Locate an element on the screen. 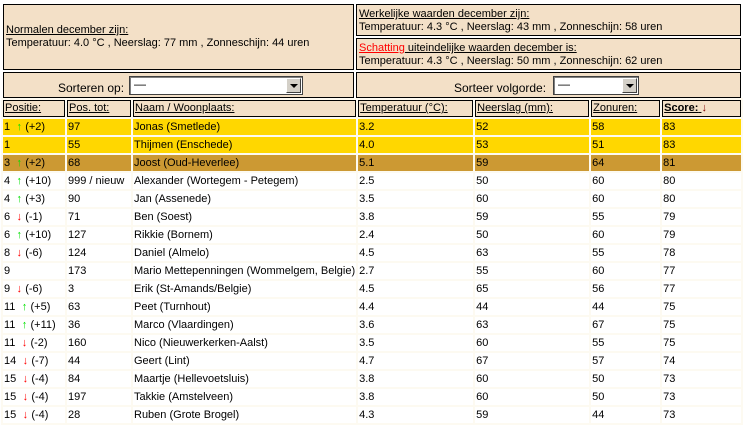 This screenshot has width=744, height=425. table-row: 8 ↓ (-6) 124 Daniel (Almelo) 4.5 63 55 78 is located at coordinates (372, 253).